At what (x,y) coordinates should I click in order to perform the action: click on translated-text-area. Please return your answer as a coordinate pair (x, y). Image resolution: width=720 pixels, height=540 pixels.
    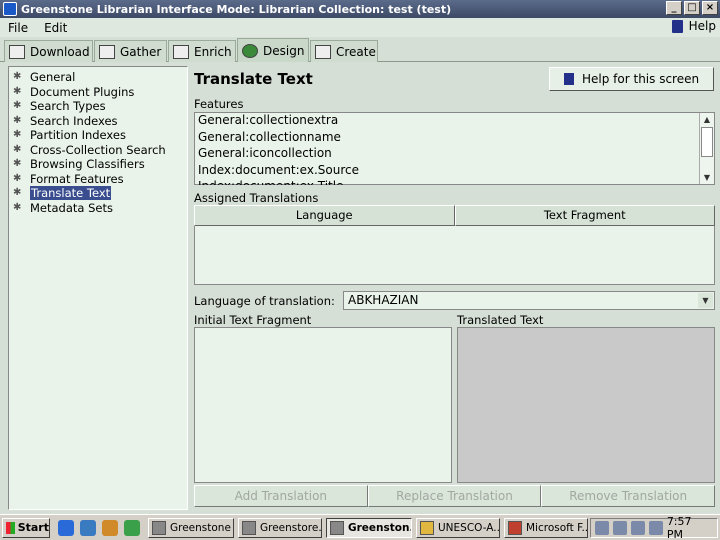
    Looking at the image, I should click on (586, 405).